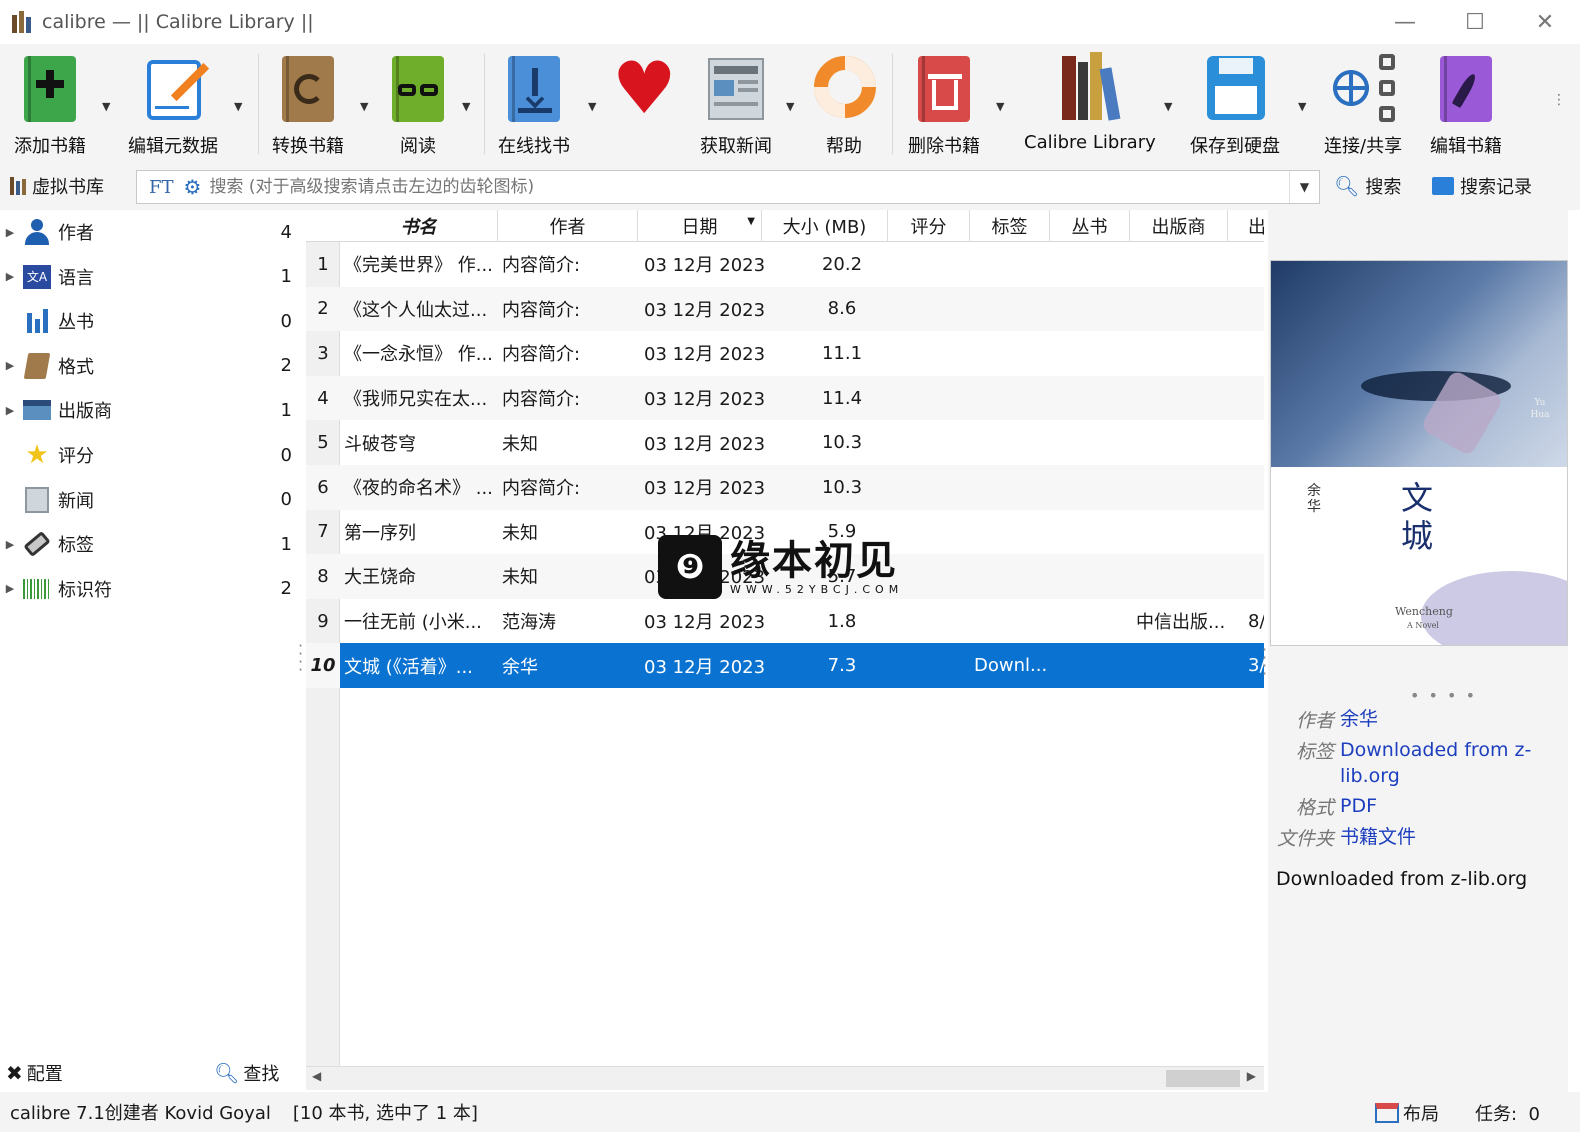  What do you see at coordinates (419, 226) in the screenshot?
I see `column-header-title: 书名` at bounding box center [419, 226].